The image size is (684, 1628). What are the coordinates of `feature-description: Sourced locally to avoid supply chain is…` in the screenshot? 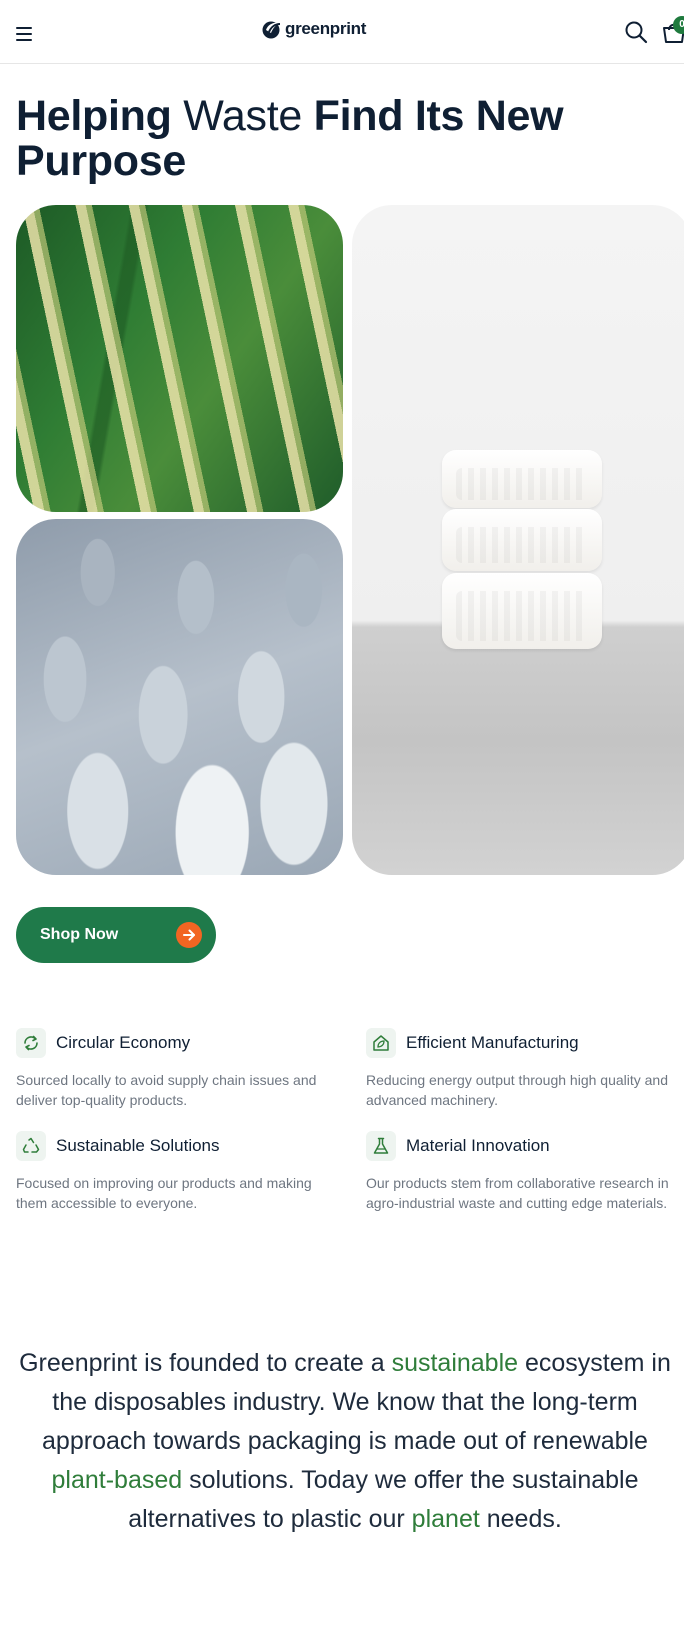 It's located at (166, 1090).